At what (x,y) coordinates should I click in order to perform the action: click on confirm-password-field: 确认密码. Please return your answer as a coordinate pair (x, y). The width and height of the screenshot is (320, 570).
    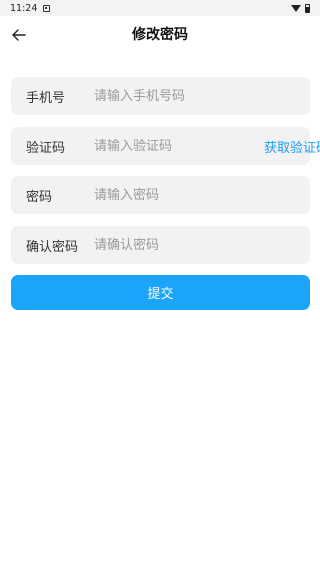
    Looking at the image, I should click on (160, 245).